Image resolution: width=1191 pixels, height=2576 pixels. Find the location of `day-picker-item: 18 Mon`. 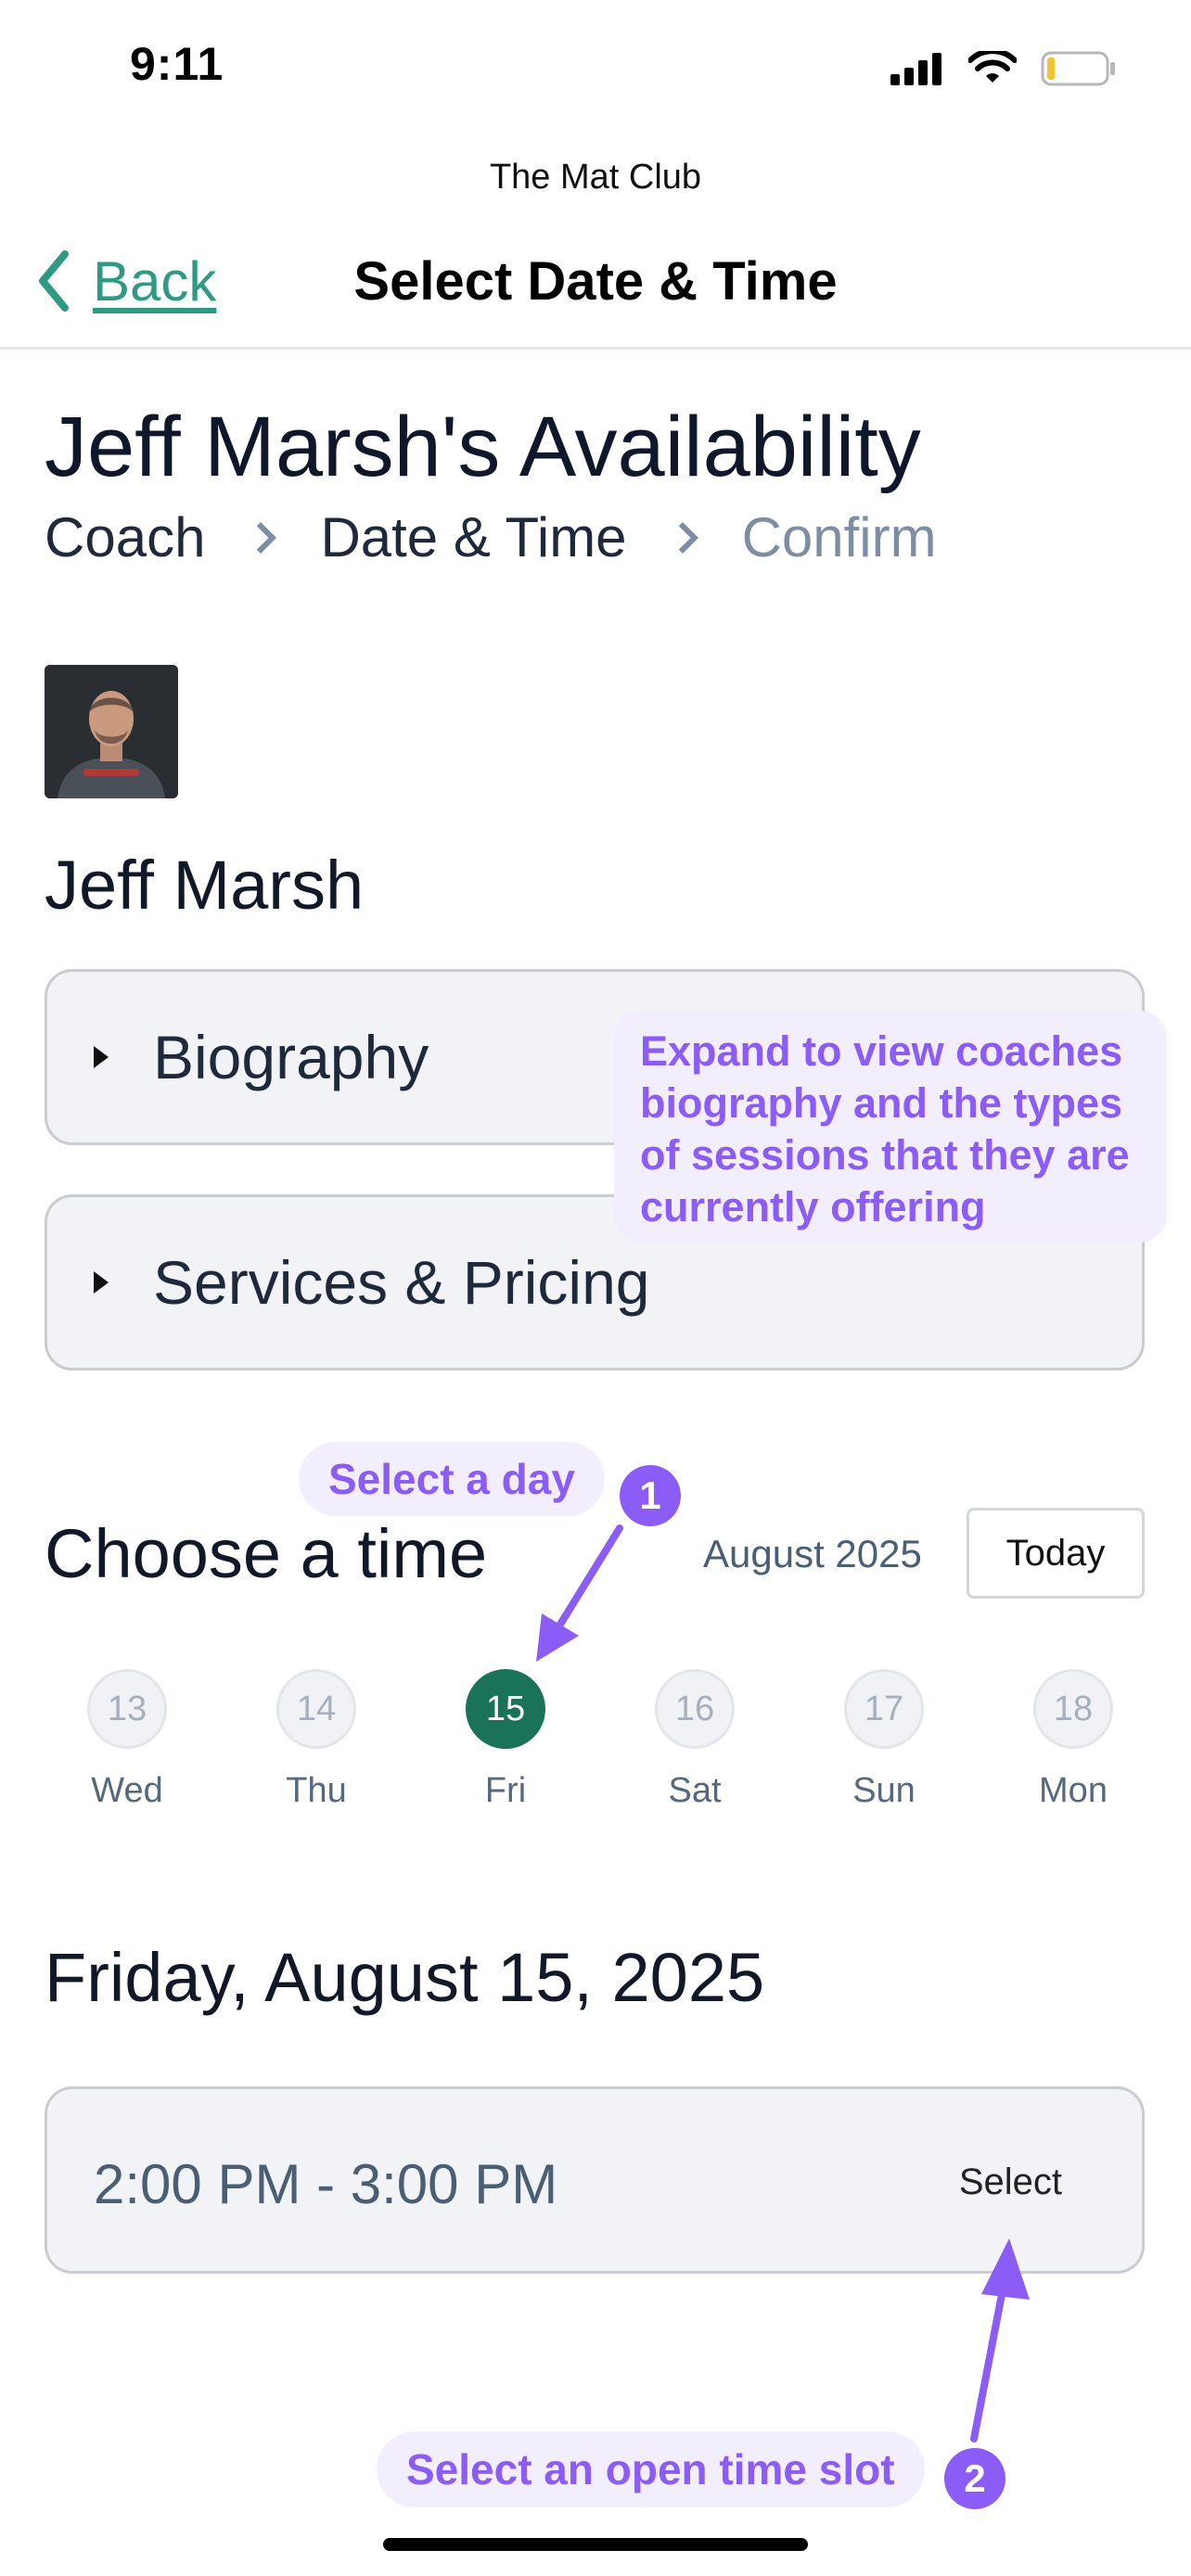

day-picker-item: 18 Mon is located at coordinates (1073, 1740).